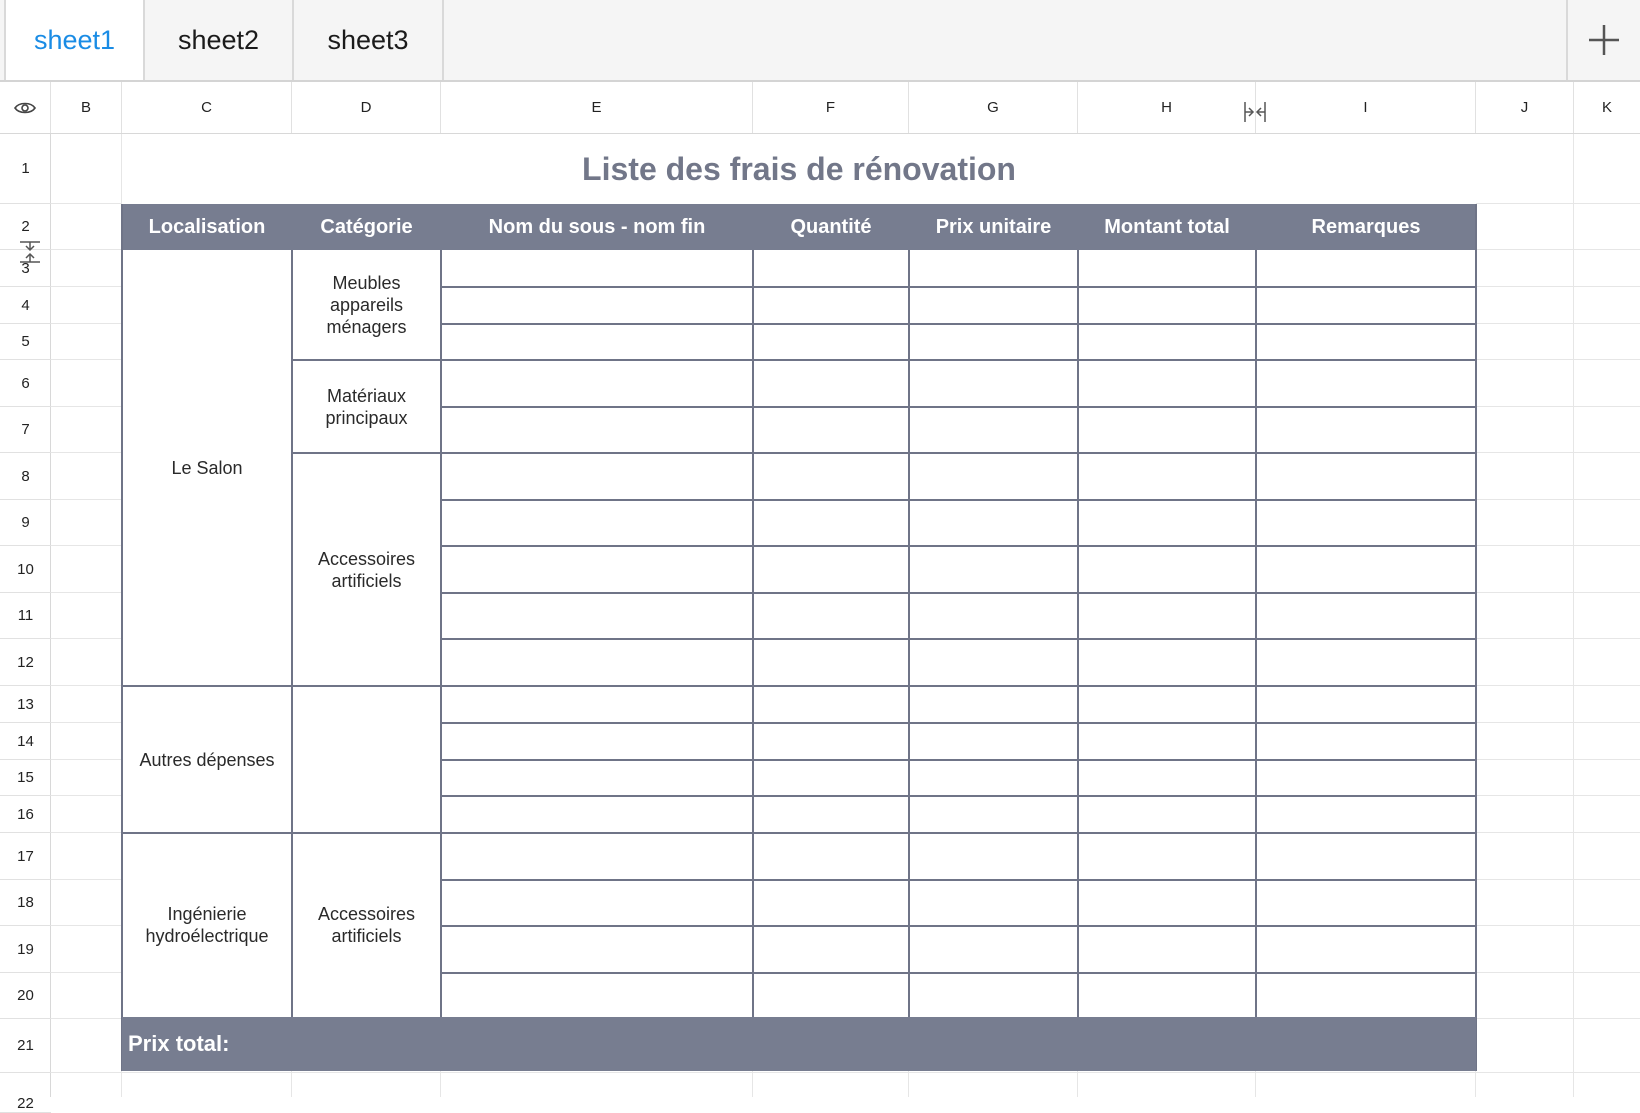 This screenshot has height=1113, width=1640. I want to click on row-header-6: 6, so click(25, 383).